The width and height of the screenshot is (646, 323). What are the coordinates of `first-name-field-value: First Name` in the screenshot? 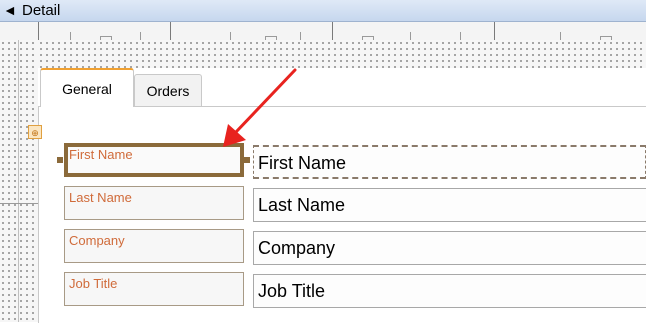 It's located at (302, 163).